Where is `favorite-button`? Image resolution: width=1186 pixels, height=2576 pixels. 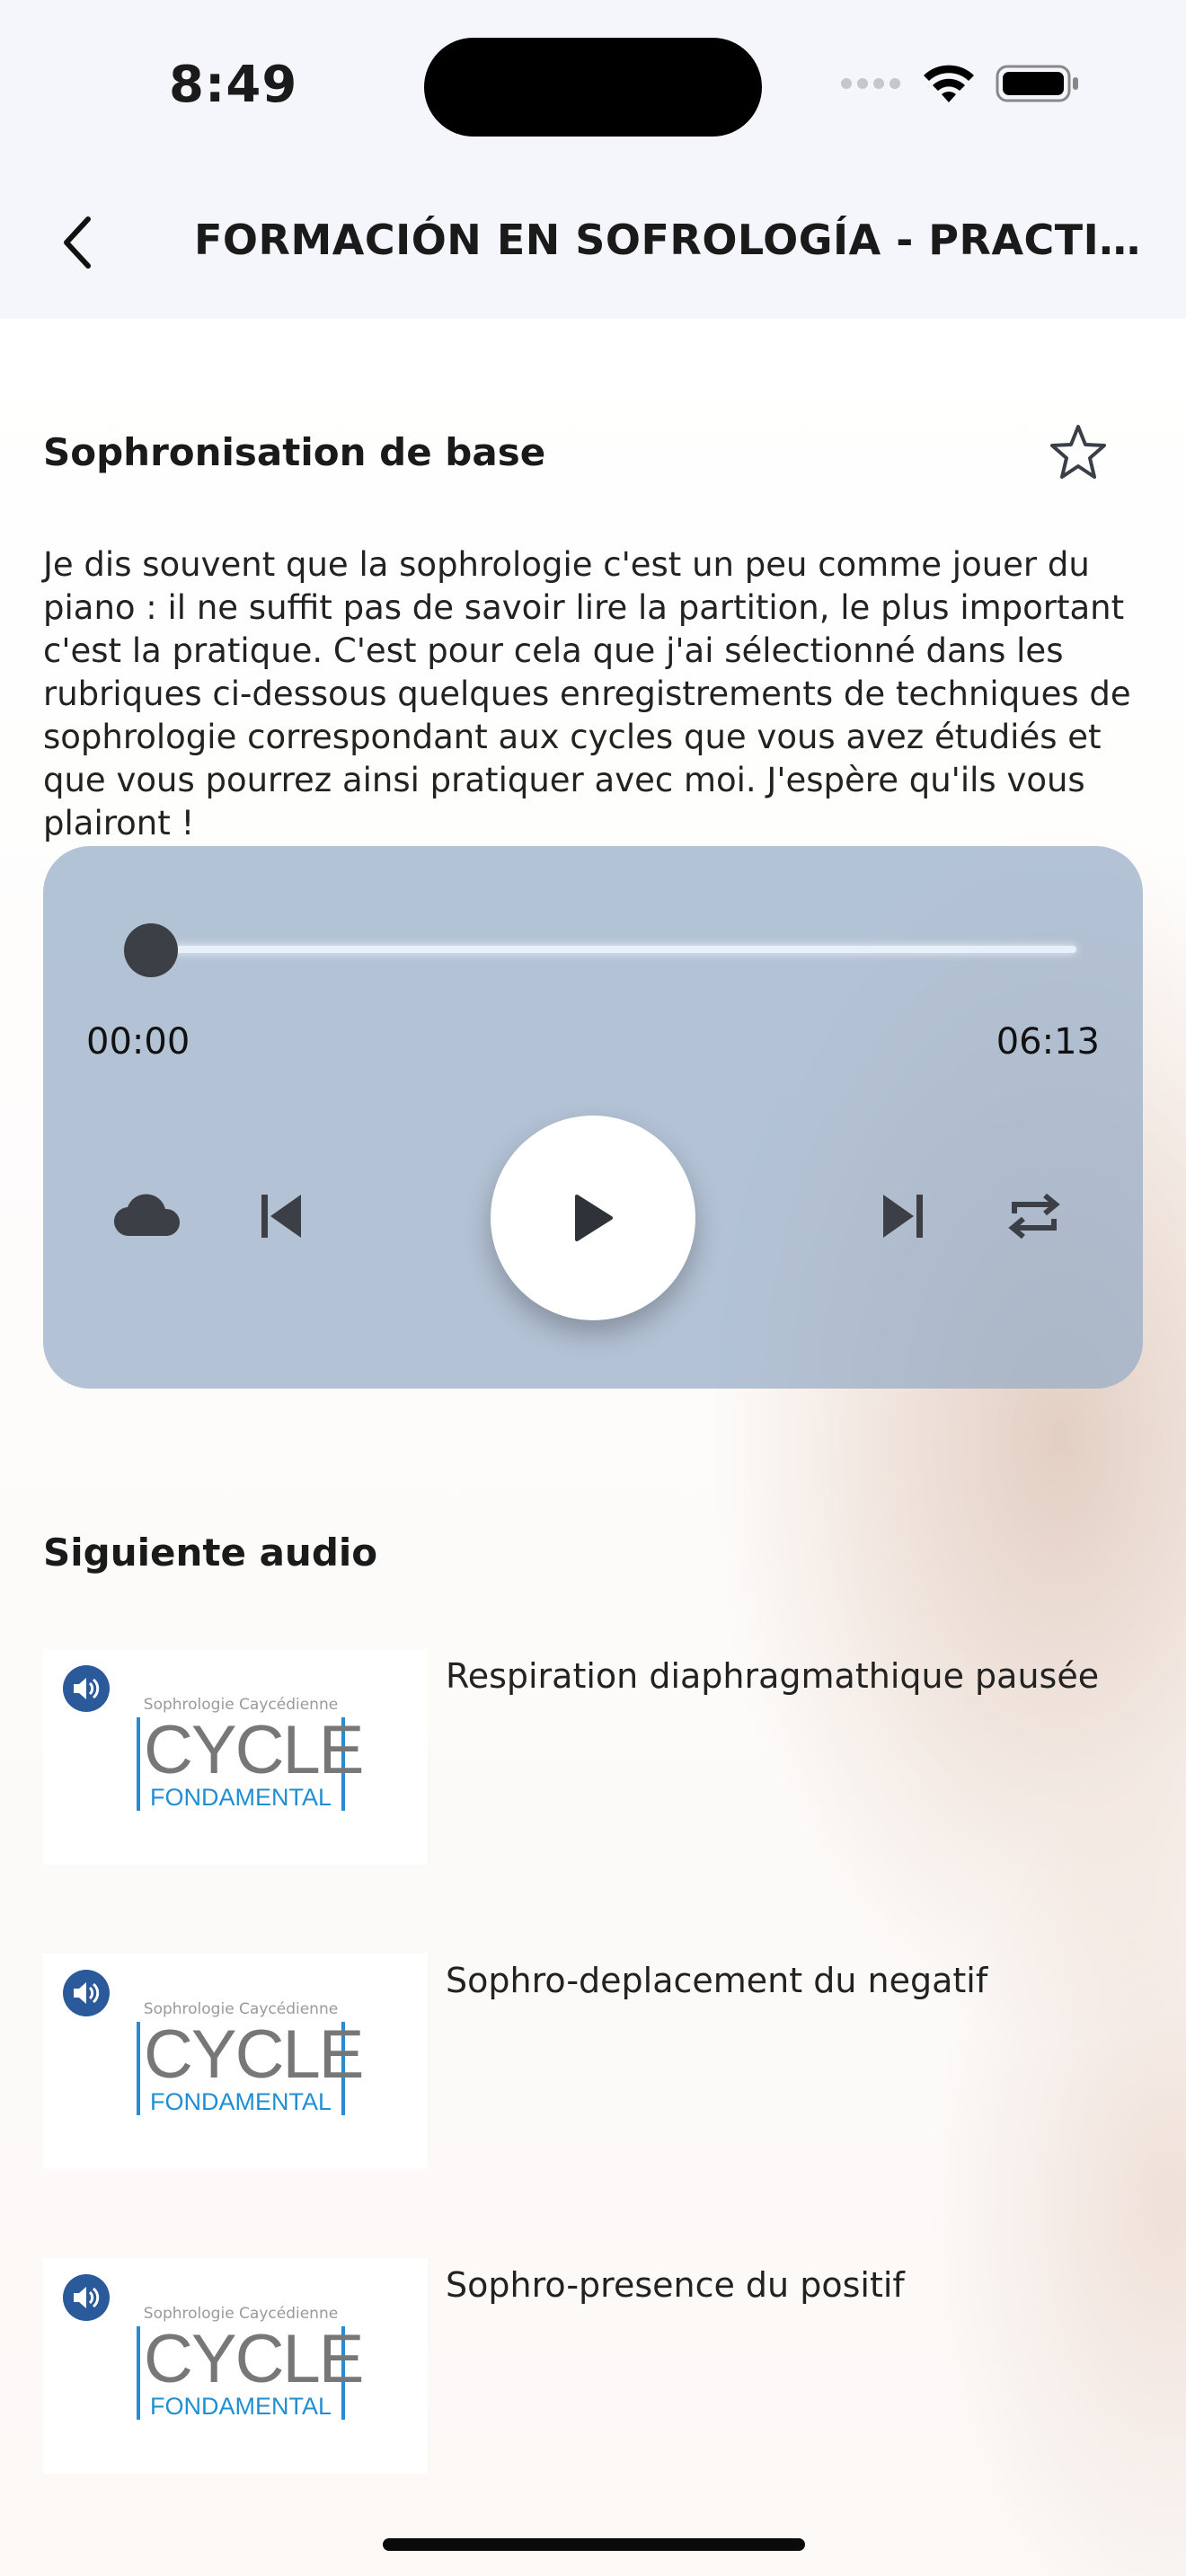 favorite-button is located at coordinates (1078, 451).